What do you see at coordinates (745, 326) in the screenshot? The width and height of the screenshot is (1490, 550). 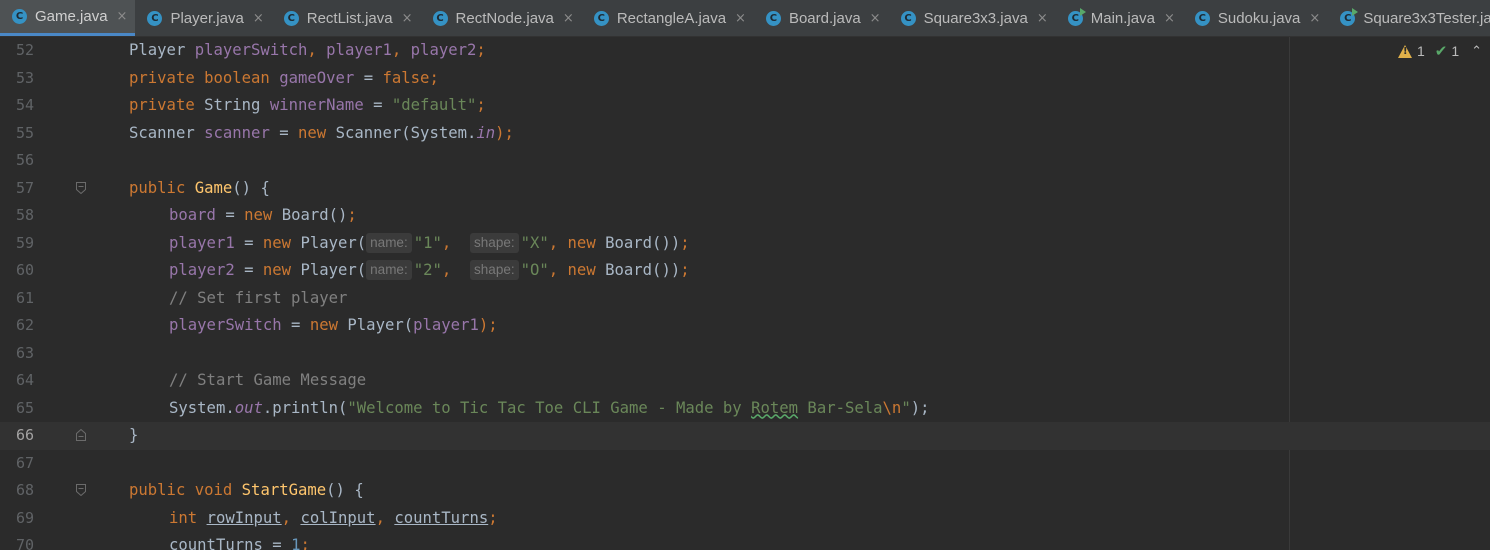 I see `code-line: 62 playerSwitch = new Player(player1);` at bounding box center [745, 326].